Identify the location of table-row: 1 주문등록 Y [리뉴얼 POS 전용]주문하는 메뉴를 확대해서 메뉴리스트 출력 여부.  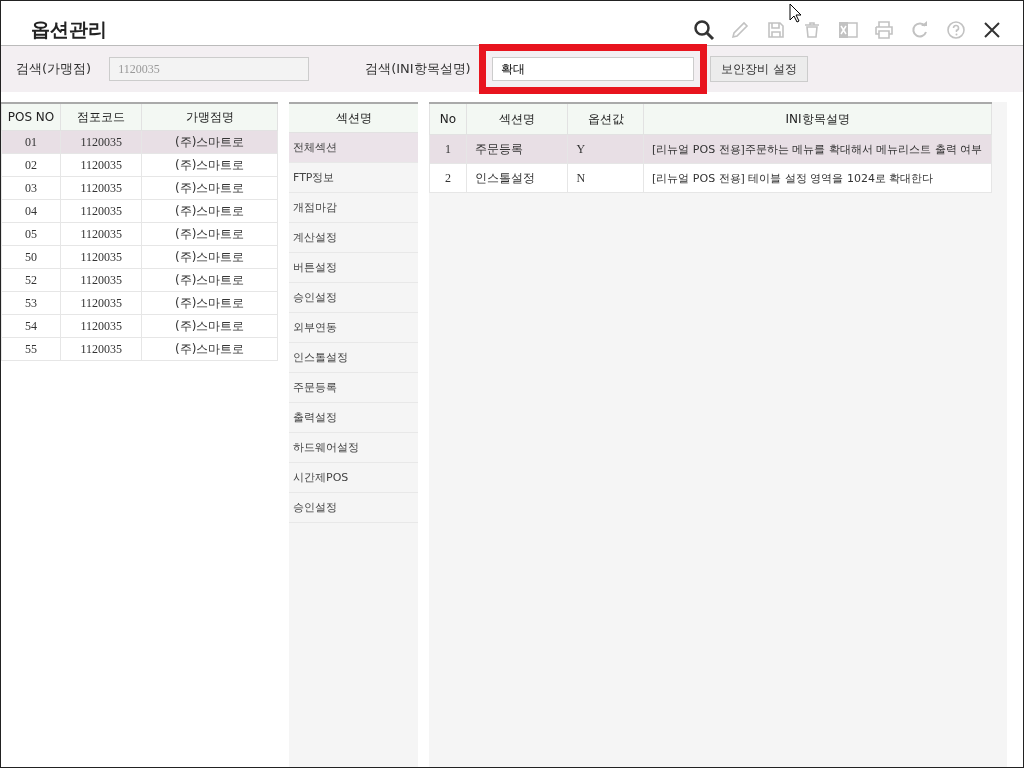
(710, 149).